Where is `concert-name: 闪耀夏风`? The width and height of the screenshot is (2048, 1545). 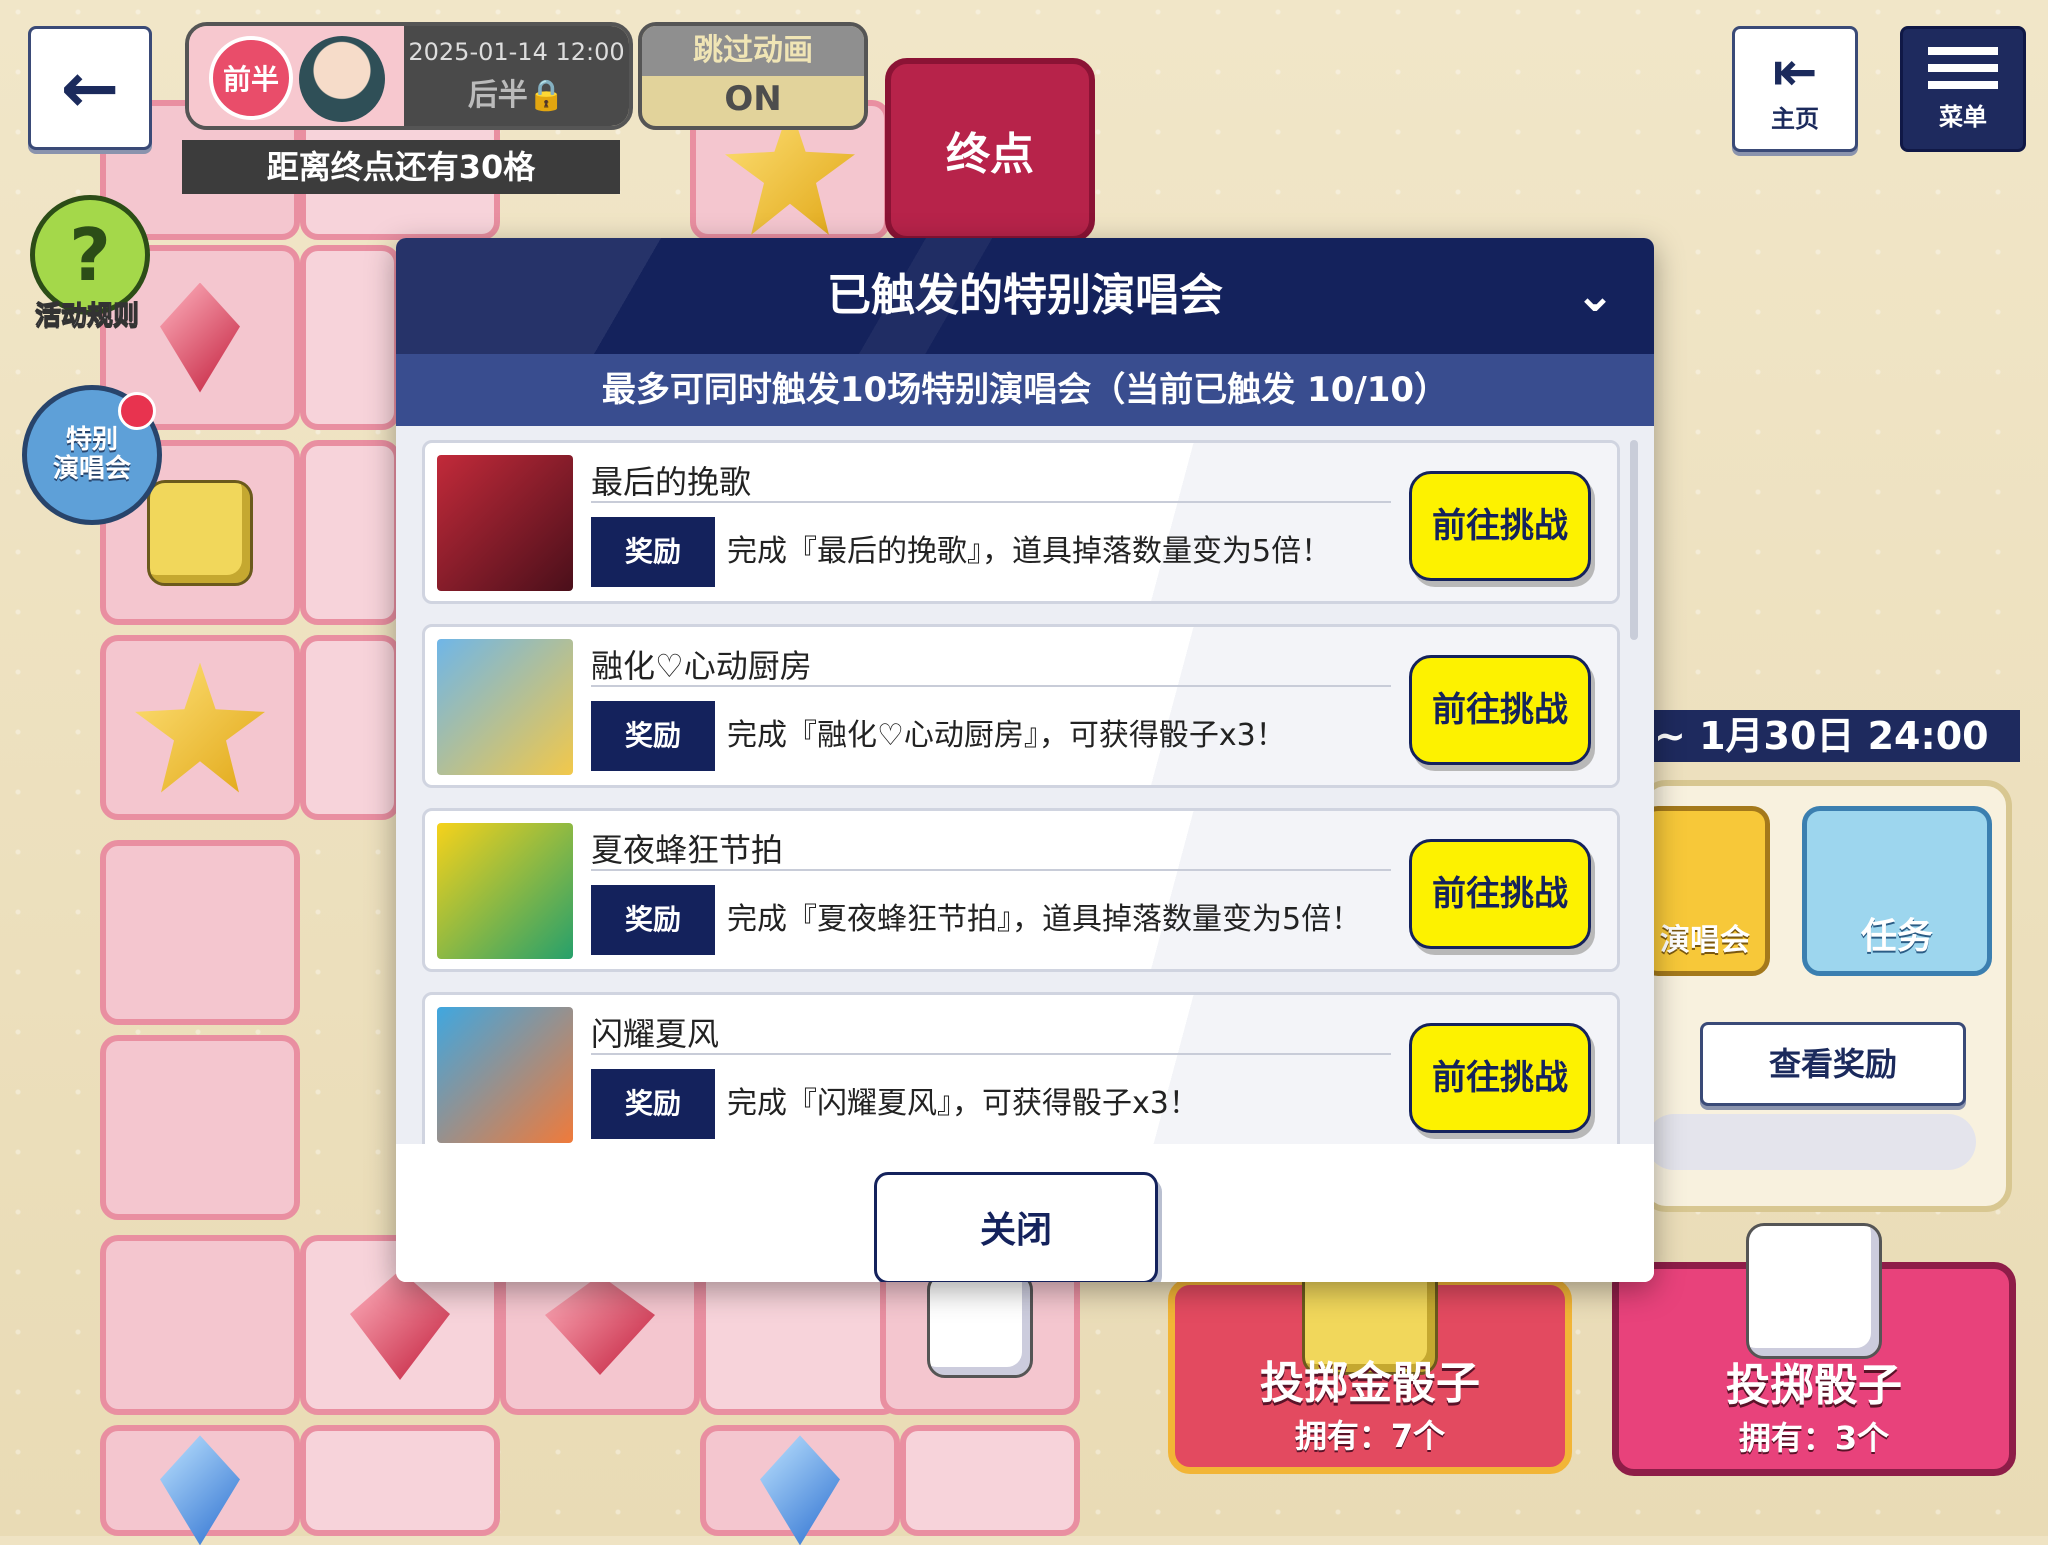
concert-name: 闪耀夏风 is located at coordinates (655, 1034).